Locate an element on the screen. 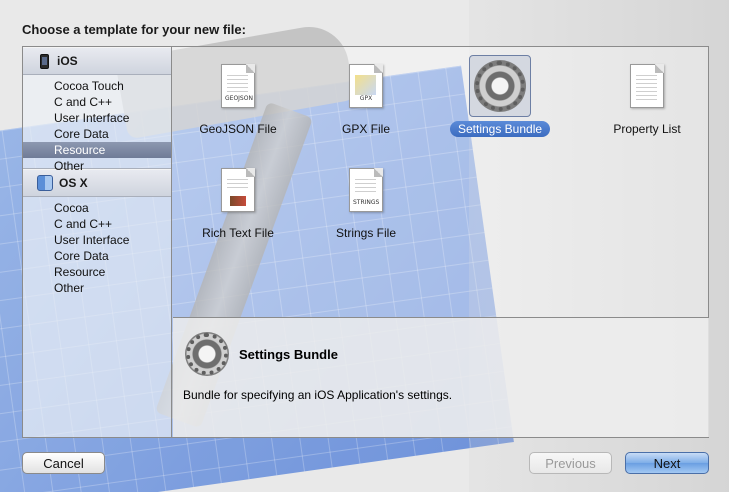  cancel-button: Cancel is located at coordinates (63, 463).